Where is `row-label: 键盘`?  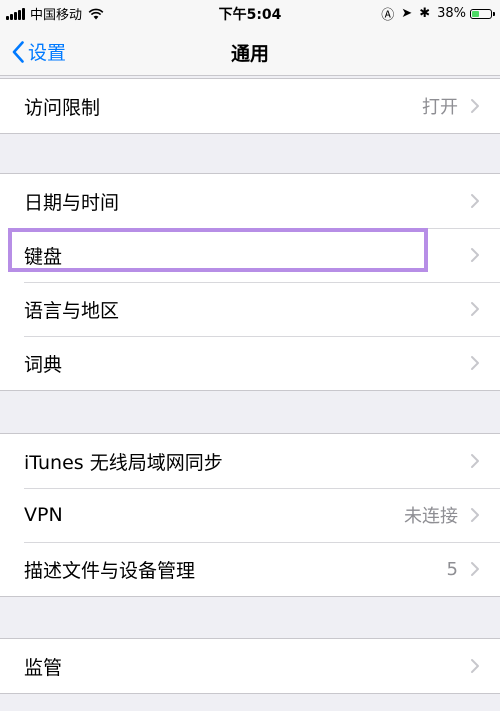 row-label: 键盘 is located at coordinates (43, 256).